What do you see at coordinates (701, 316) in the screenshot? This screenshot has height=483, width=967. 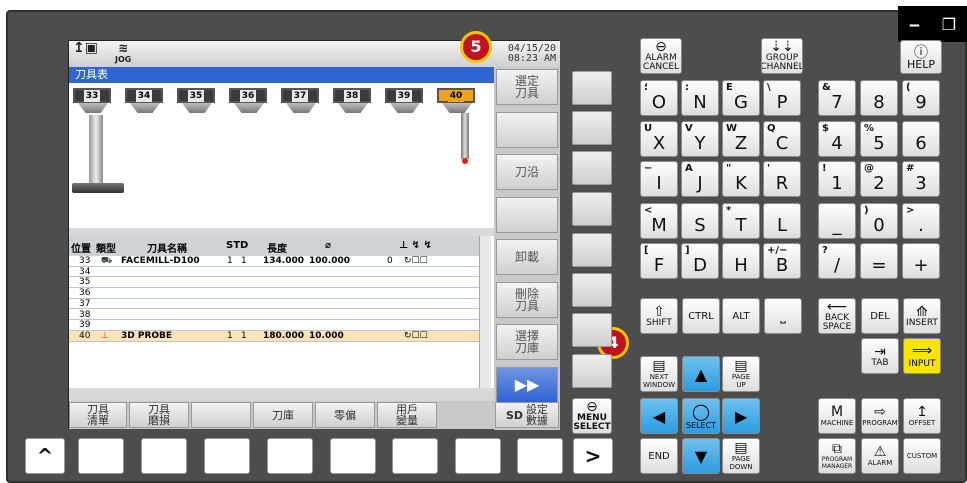 I see `ctrl-key: CTRL` at bounding box center [701, 316].